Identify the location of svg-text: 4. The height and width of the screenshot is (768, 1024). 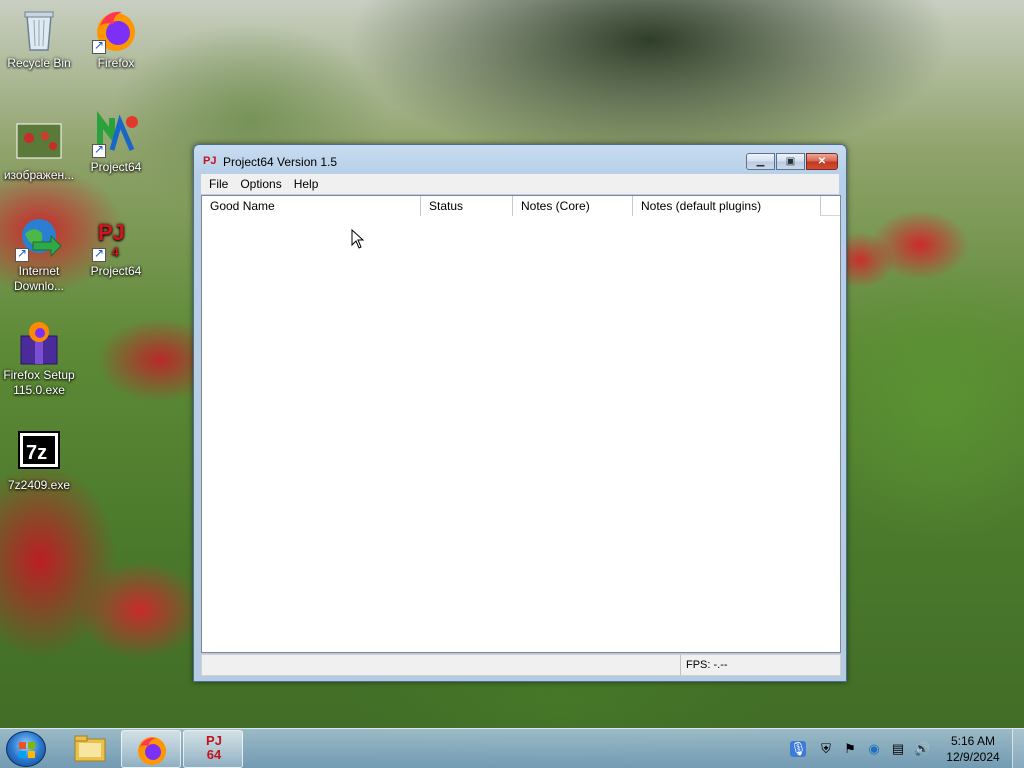
(115, 252).